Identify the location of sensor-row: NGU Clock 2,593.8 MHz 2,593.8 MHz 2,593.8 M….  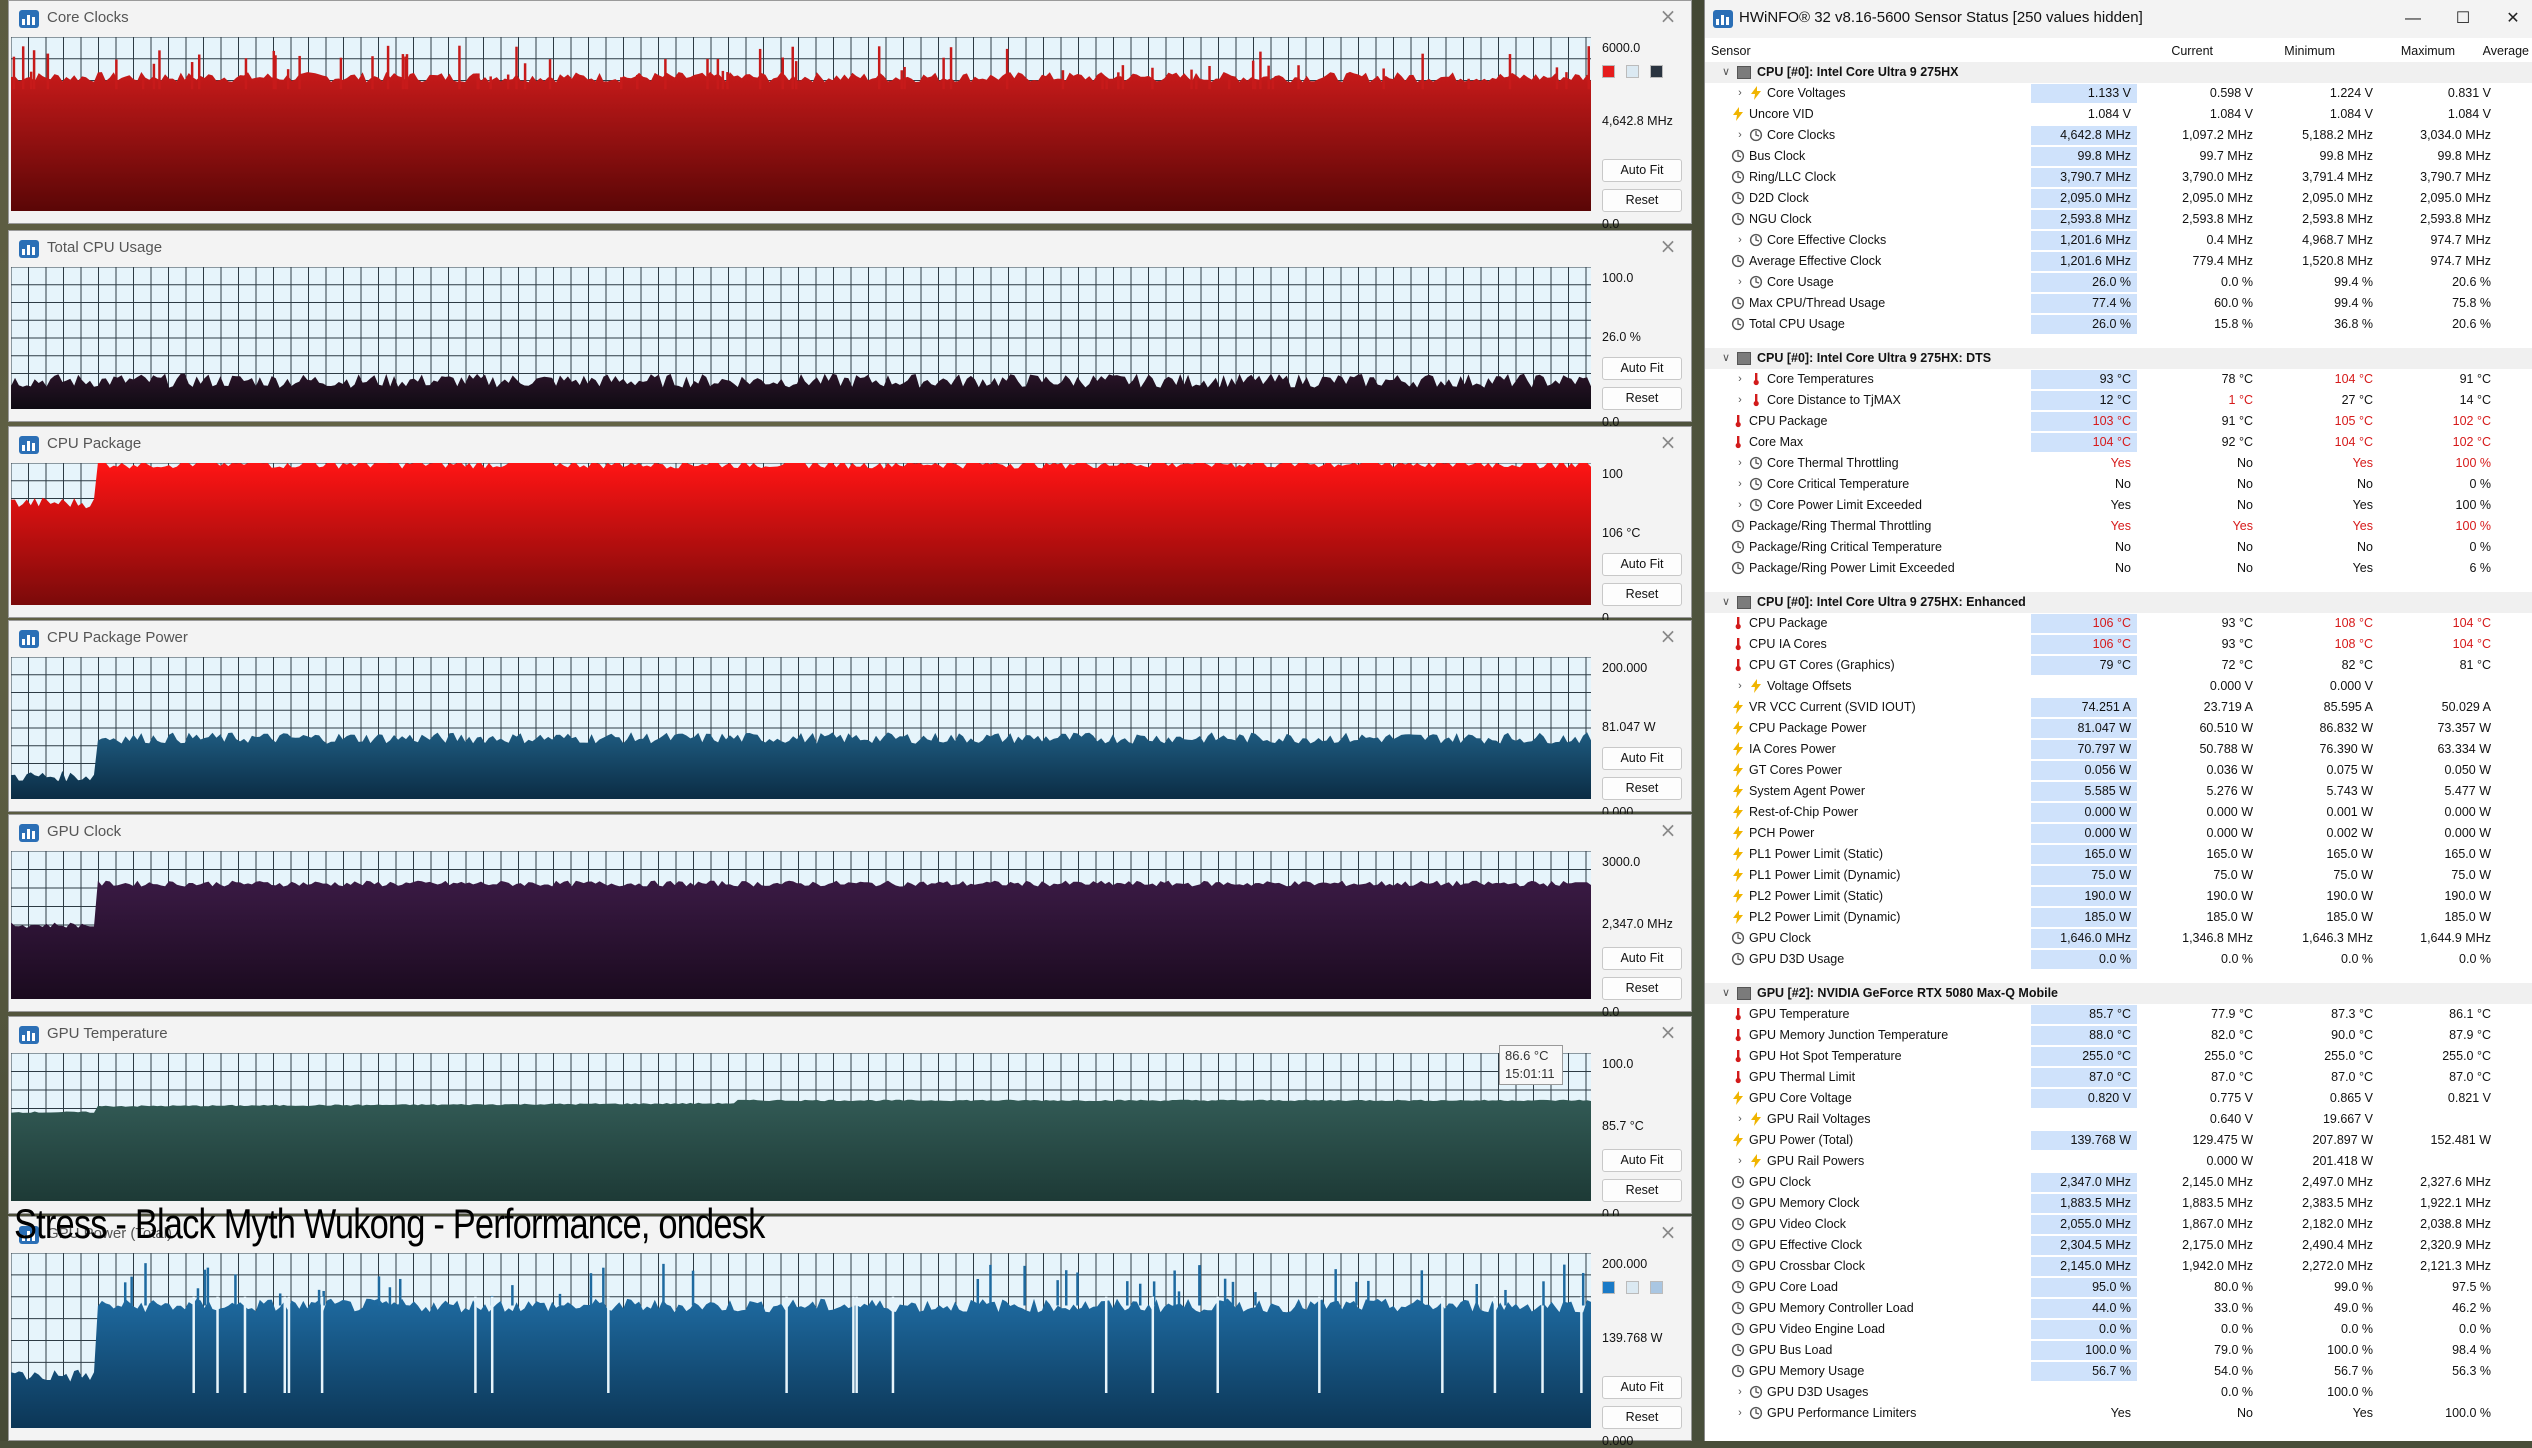
(2118, 219).